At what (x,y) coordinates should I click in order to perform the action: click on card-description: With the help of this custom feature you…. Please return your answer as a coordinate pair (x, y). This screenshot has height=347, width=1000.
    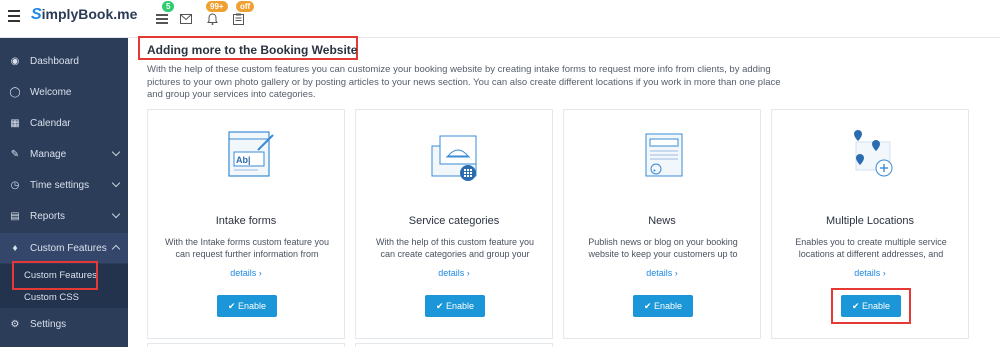
    Looking at the image, I should click on (455, 248).